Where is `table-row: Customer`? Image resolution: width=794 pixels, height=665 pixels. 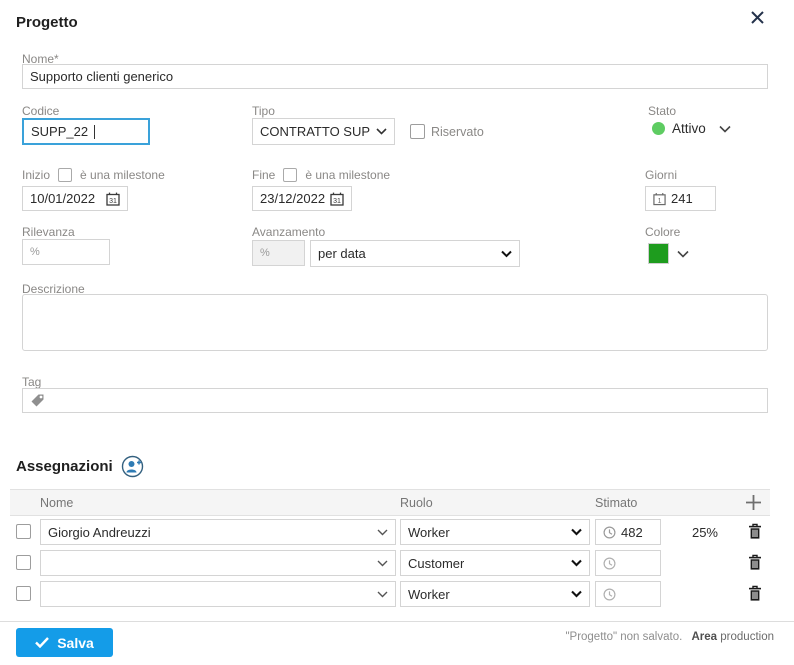
table-row: Customer is located at coordinates (390, 563).